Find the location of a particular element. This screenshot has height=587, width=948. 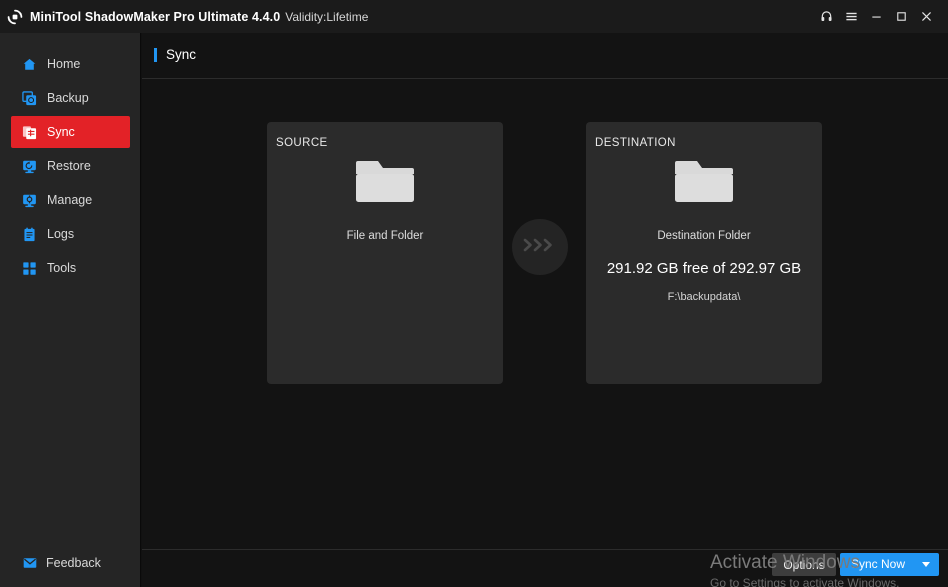

sidebar-item-label: Manage is located at coordinates (70, 200).